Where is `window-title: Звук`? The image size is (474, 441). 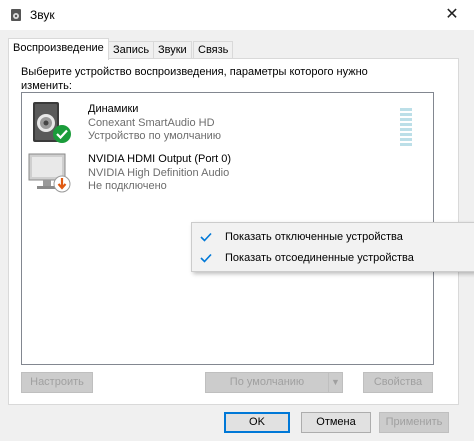 window-title: Звук is located at coordinates (42, 15).